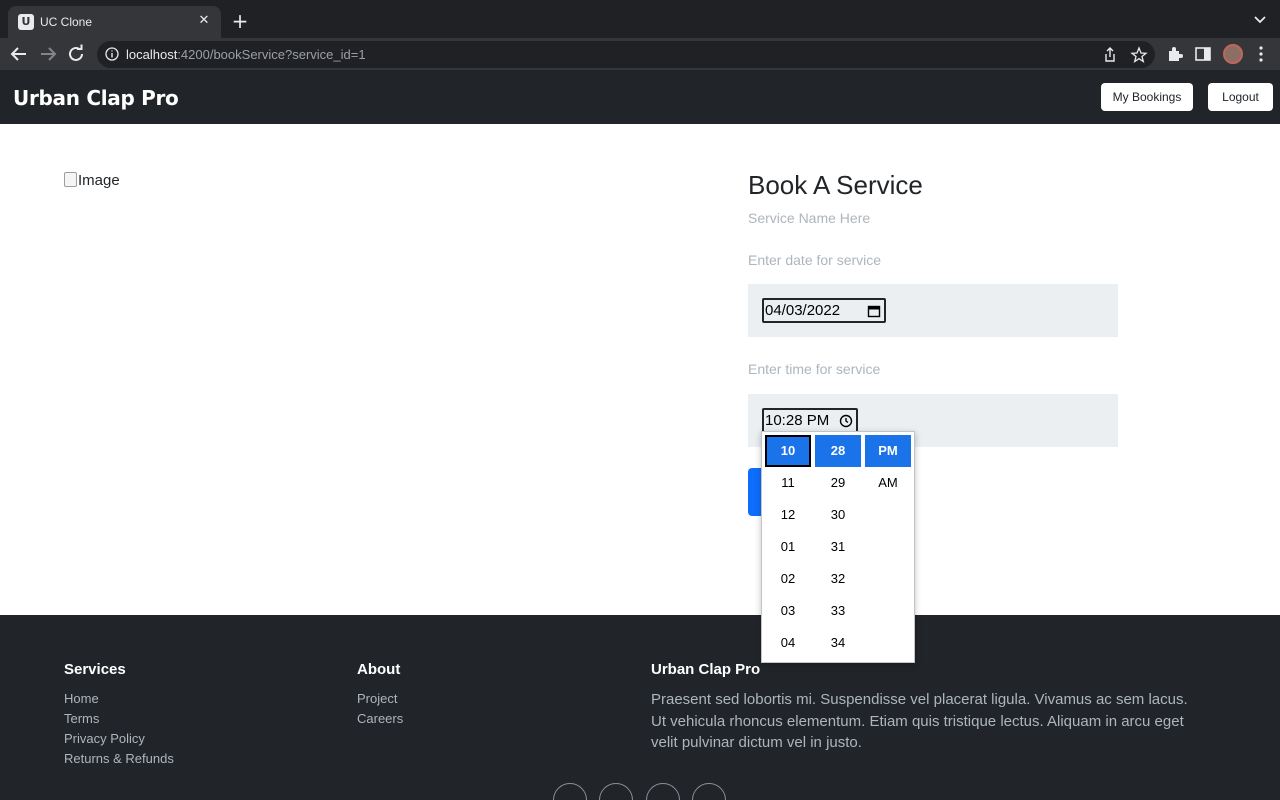 The height and width of the screenshot is (800, 1280). What do you see at coordinates (788, 547) in the screenshot?
I see `hour-option: 01` at bounding box center [788, 547].